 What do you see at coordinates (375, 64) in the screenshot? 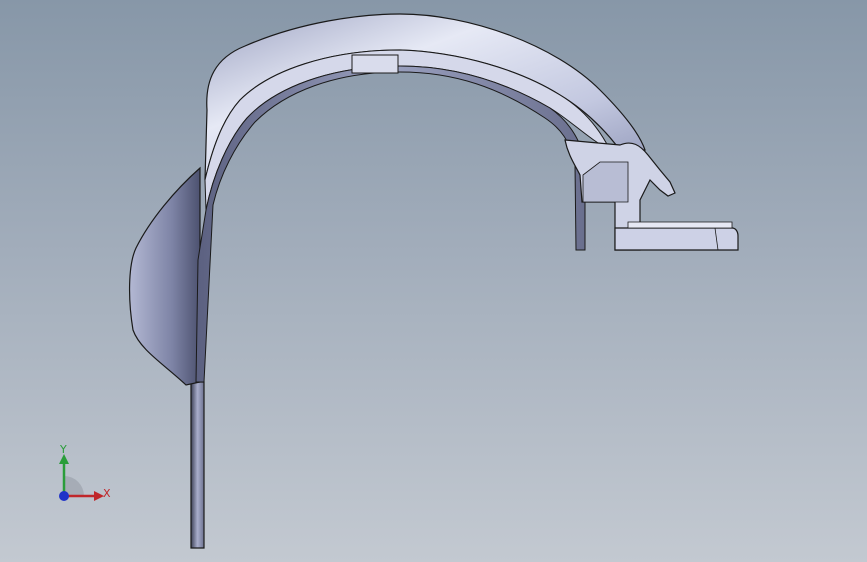
I see `top-tab` at bounding box center [375, 64].